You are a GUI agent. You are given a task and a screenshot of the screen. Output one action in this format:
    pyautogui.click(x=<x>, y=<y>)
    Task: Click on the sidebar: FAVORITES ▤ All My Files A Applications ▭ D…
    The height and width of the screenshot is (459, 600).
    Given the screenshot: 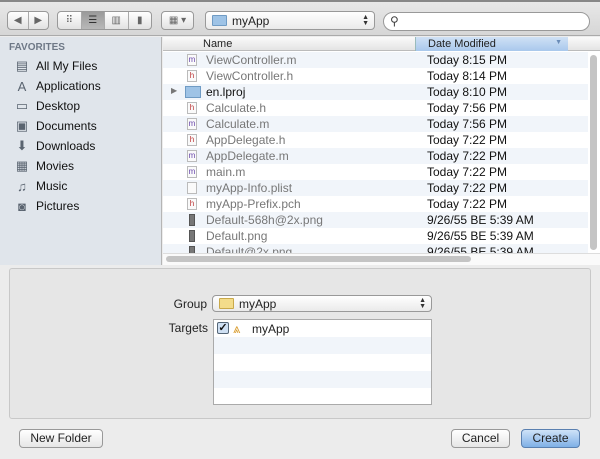 What is the action you would take?
    pyautogui.click(x=81, y=151)
    